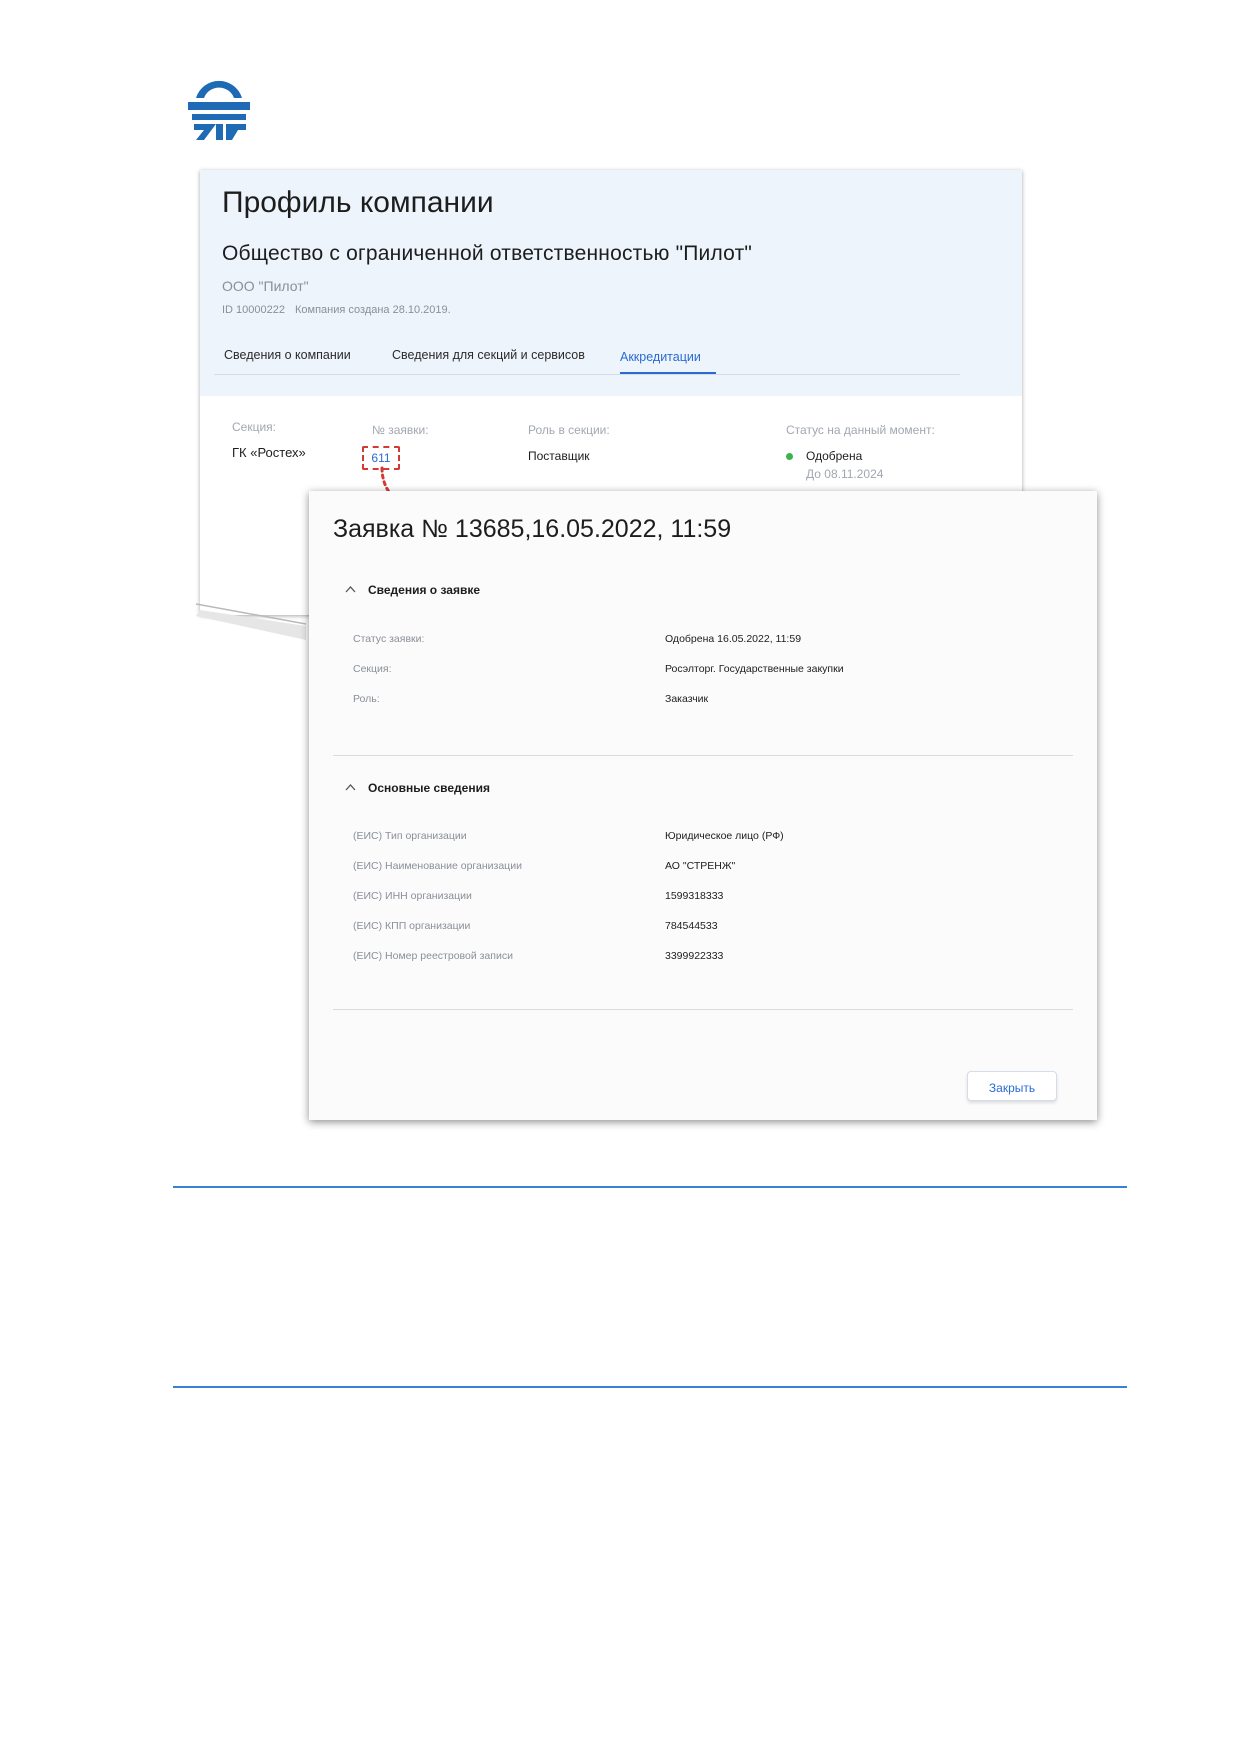 This screenshot has height=1754, width=1239. I want to click on status-label: Статус на данный момент:, so click(860, 430).